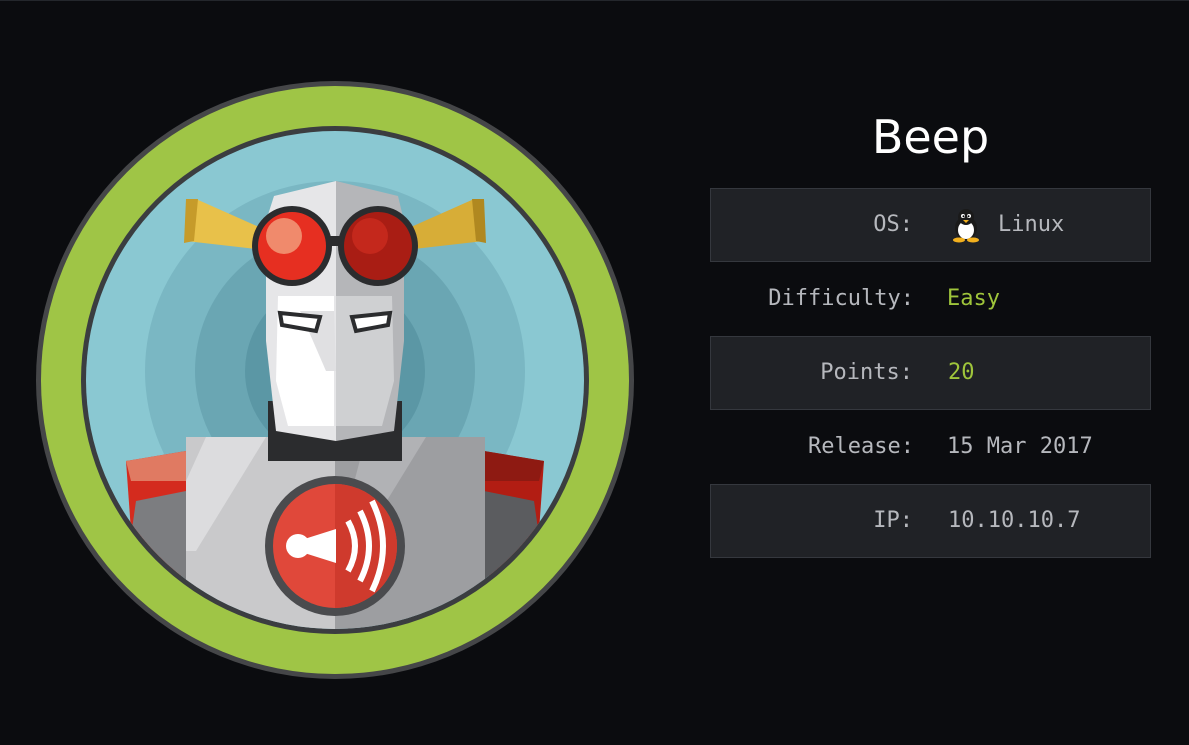 This screenshot has height=745, width=1189. I want to click on ip-label: IP:, so click(893, 520).